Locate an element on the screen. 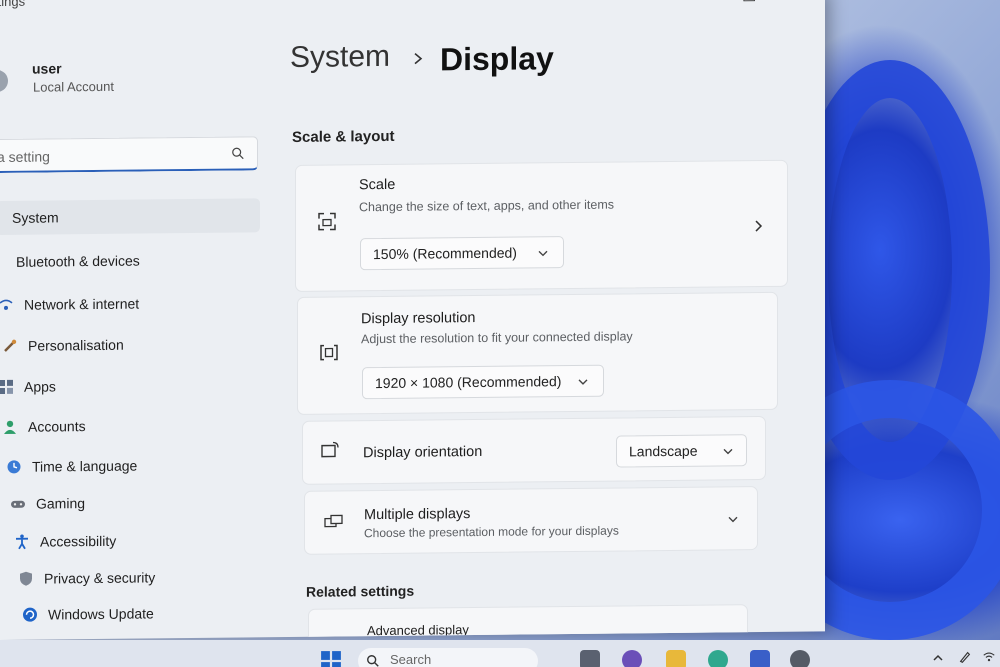 This screenshot has height=667, width=1000. scale-icon is located at coordinates (327, 221).